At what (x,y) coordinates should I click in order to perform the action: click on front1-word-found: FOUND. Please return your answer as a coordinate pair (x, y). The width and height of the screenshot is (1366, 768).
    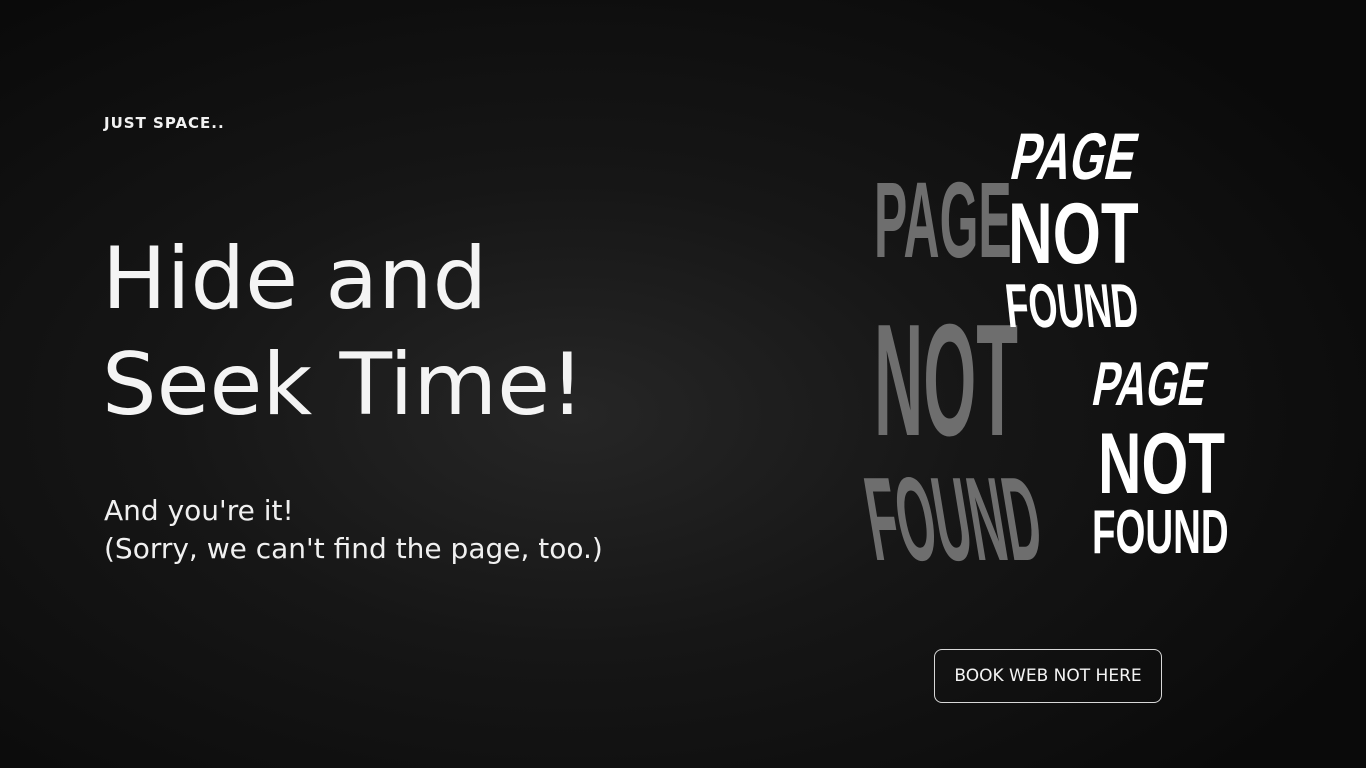
    Looking at the image, I should click on (1072, 305).